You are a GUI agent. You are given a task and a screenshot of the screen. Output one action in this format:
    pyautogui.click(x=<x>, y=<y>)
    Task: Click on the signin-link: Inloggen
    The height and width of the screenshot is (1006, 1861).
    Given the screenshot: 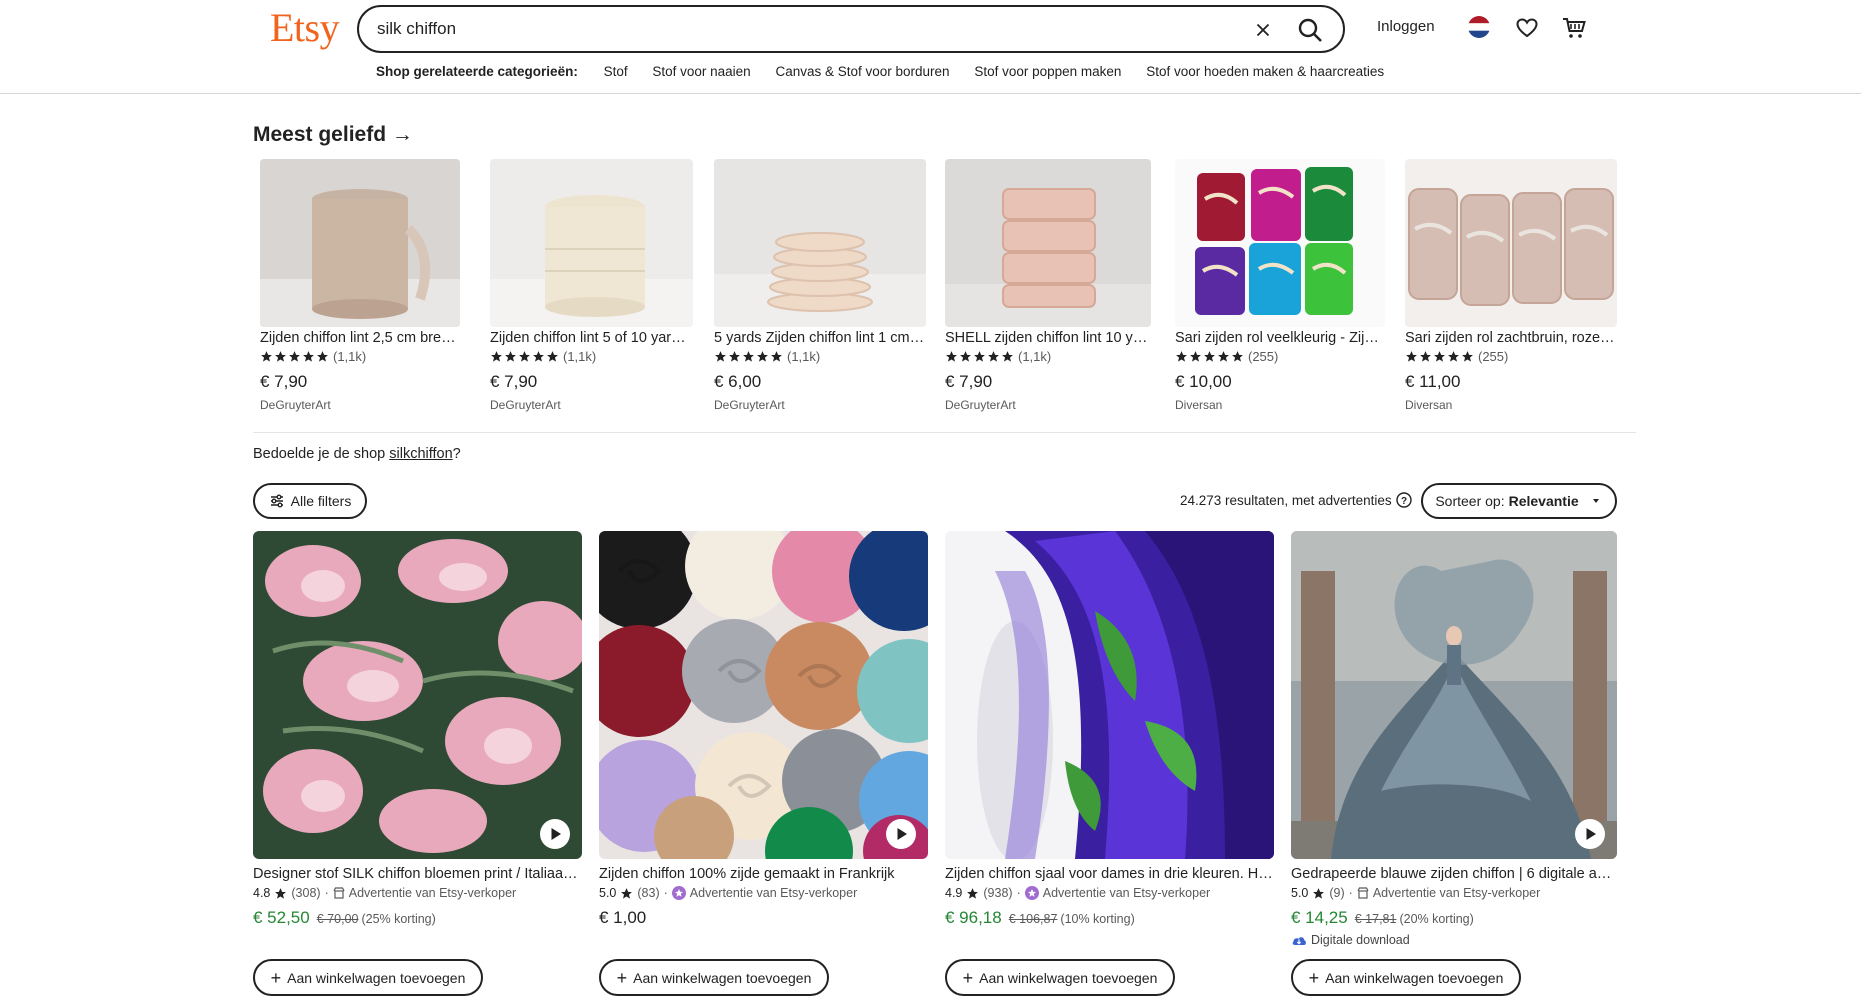 What is the action you would take?
    pyautogui.click(x=1406, y=26)
    